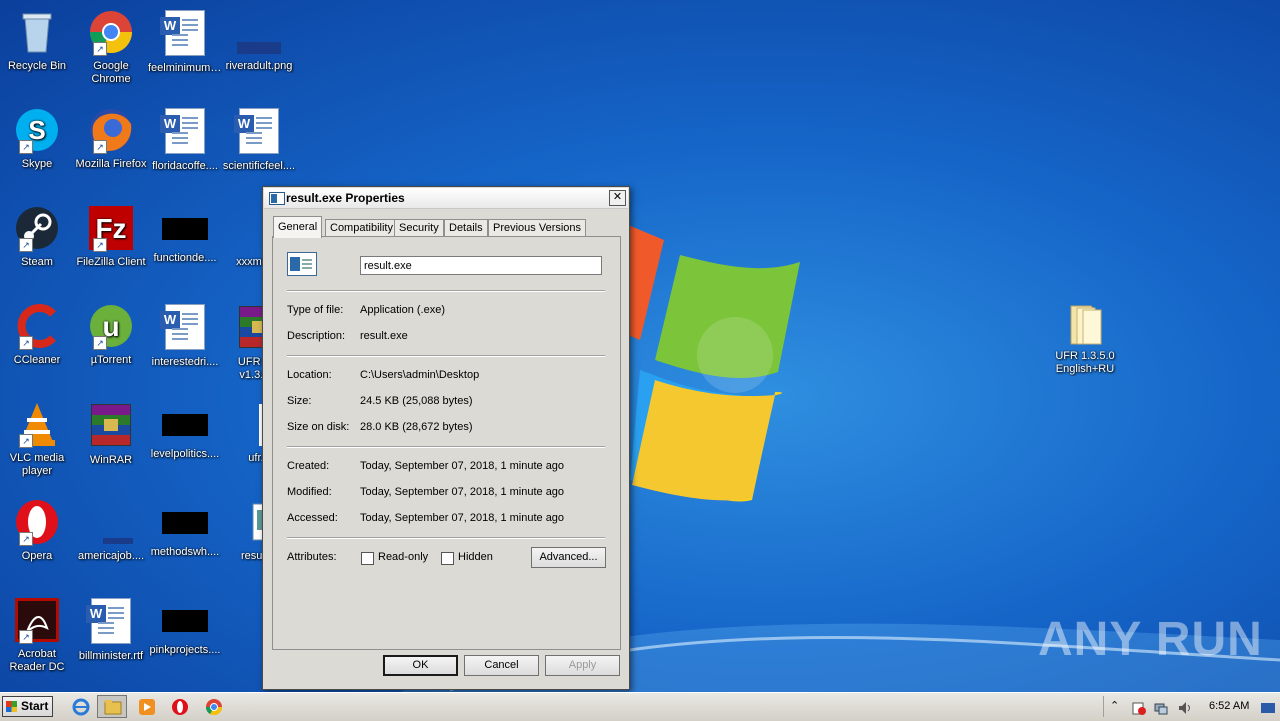 This screenshot has height=721, width=1280. I want to click on ie-icon, so click(81, 707).